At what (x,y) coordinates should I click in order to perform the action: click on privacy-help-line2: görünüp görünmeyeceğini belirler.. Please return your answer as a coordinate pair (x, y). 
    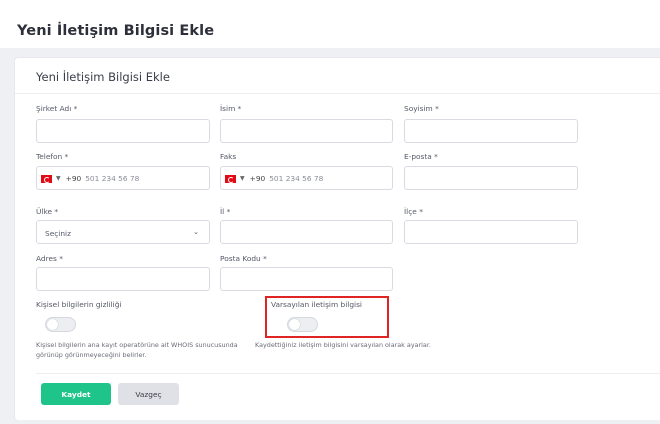
    Looking at the image, I should click on (91, 355).